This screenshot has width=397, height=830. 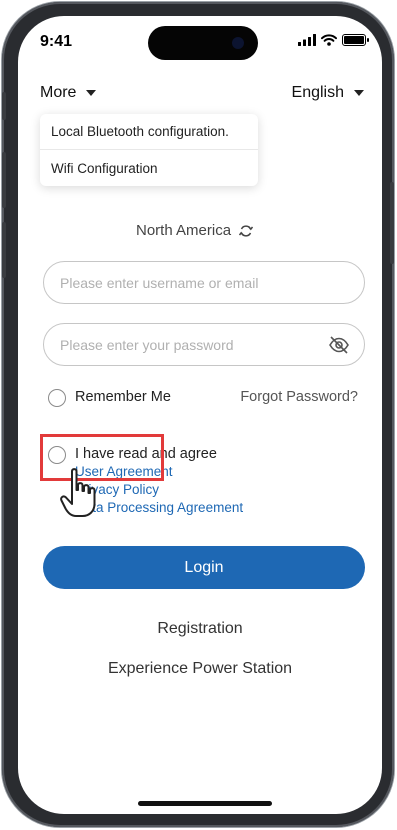 I want to click on eye-off-icon, so click(x=339, y=345).